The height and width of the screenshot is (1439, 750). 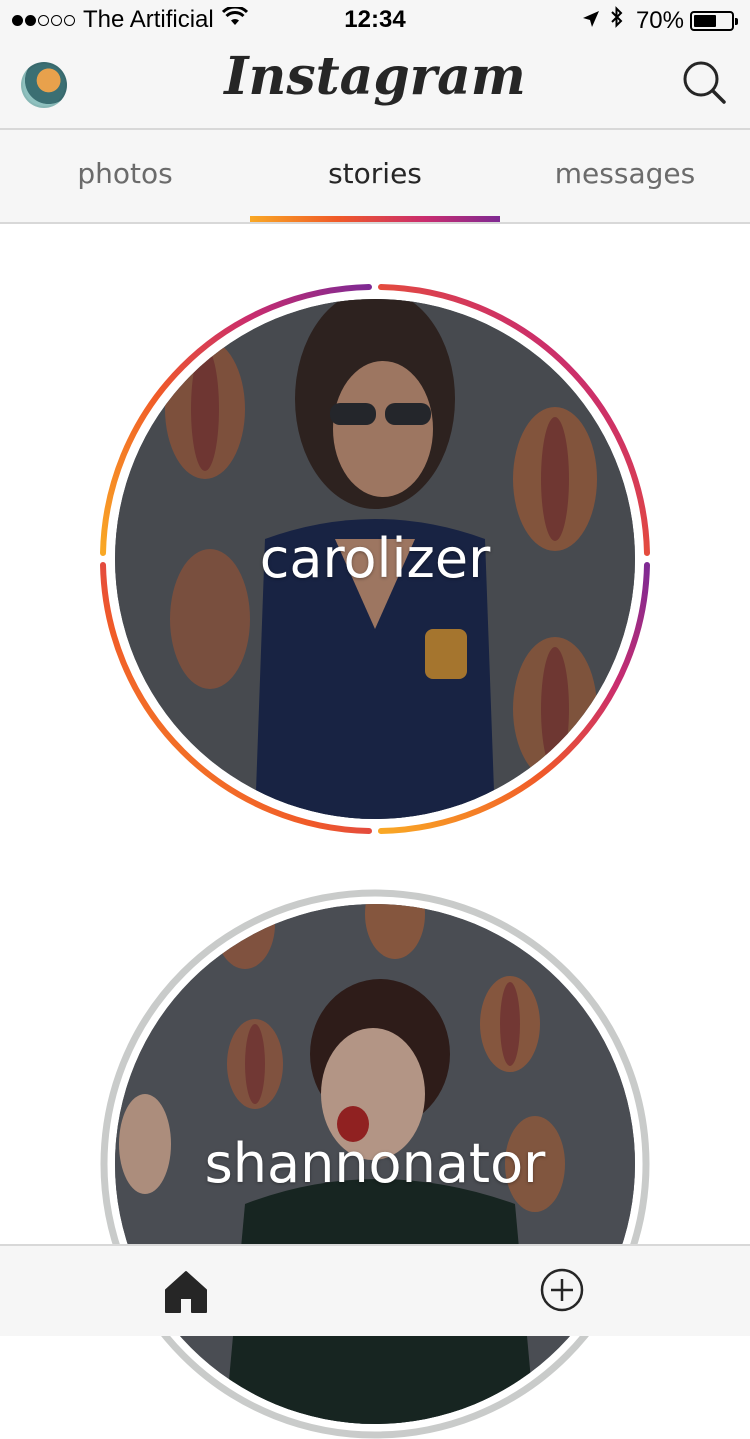 I want to click on battery-percent: 70%, so click(x=659, y=20).